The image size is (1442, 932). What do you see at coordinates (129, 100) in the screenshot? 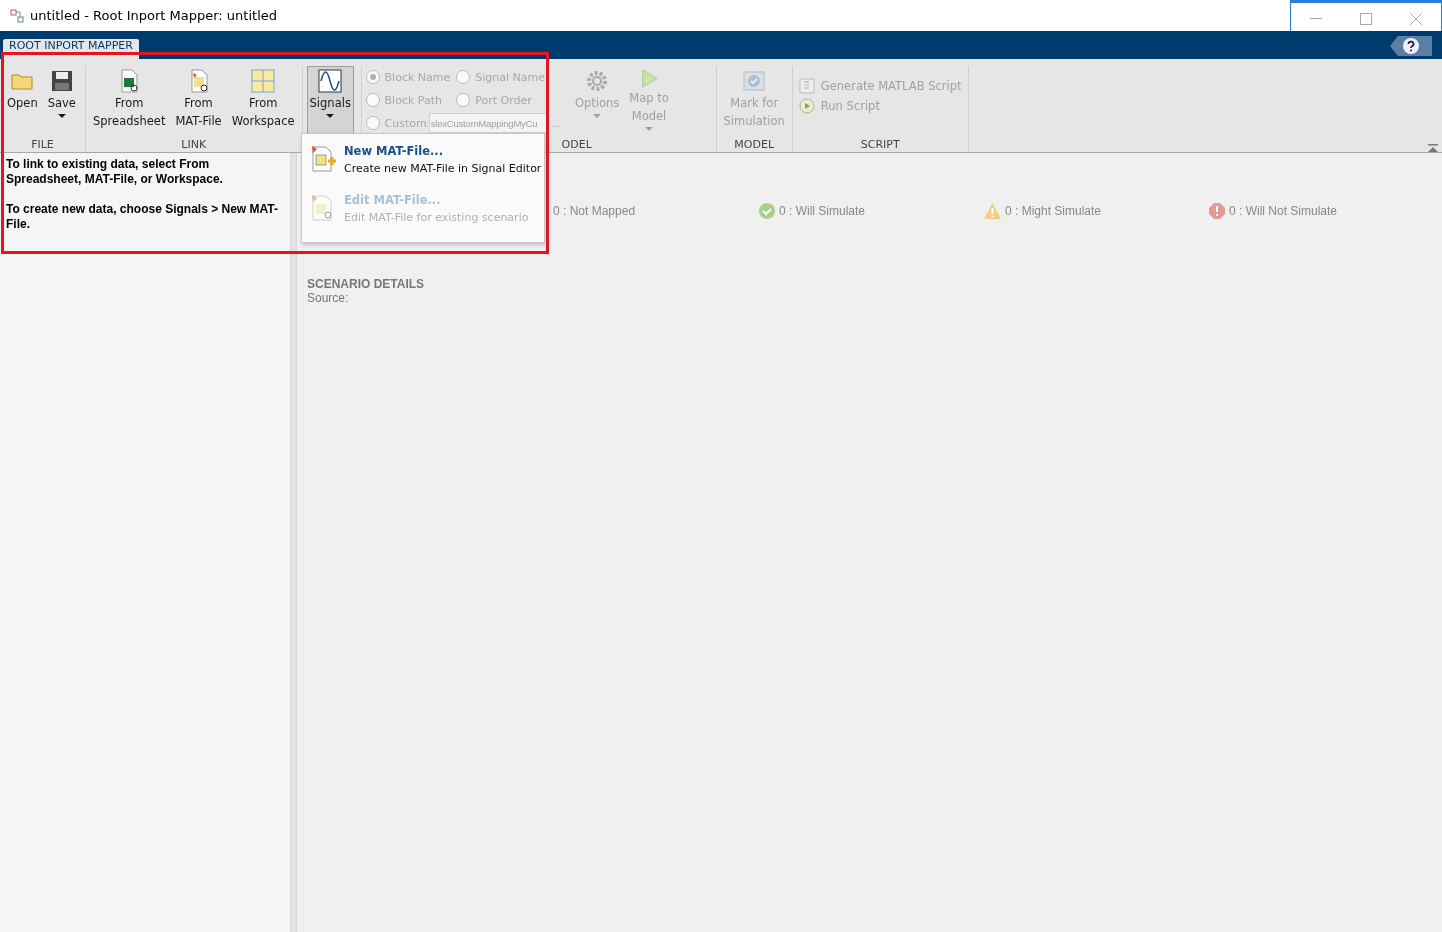
I see `ribbon-button: From Spreadsheet` at bounding box center [129, 100].